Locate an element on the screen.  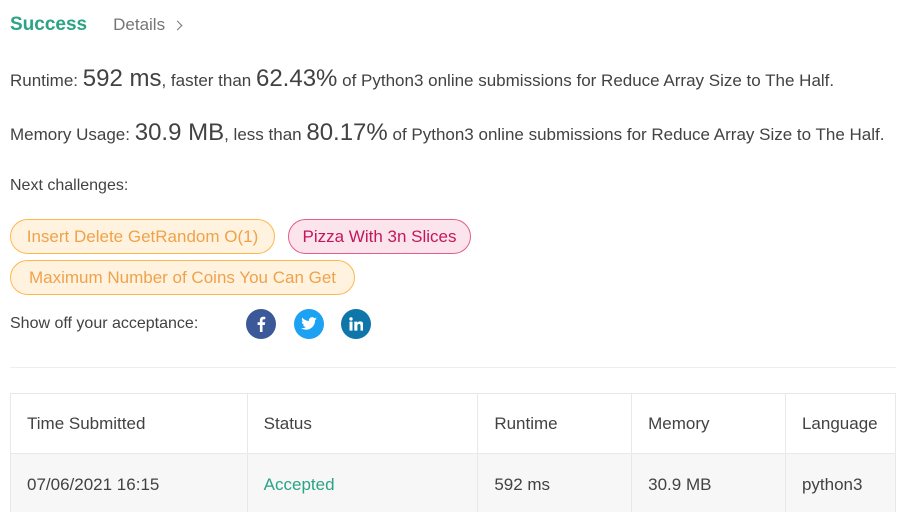
memory-compare-text: , less than is located at coordinates (263, 134).